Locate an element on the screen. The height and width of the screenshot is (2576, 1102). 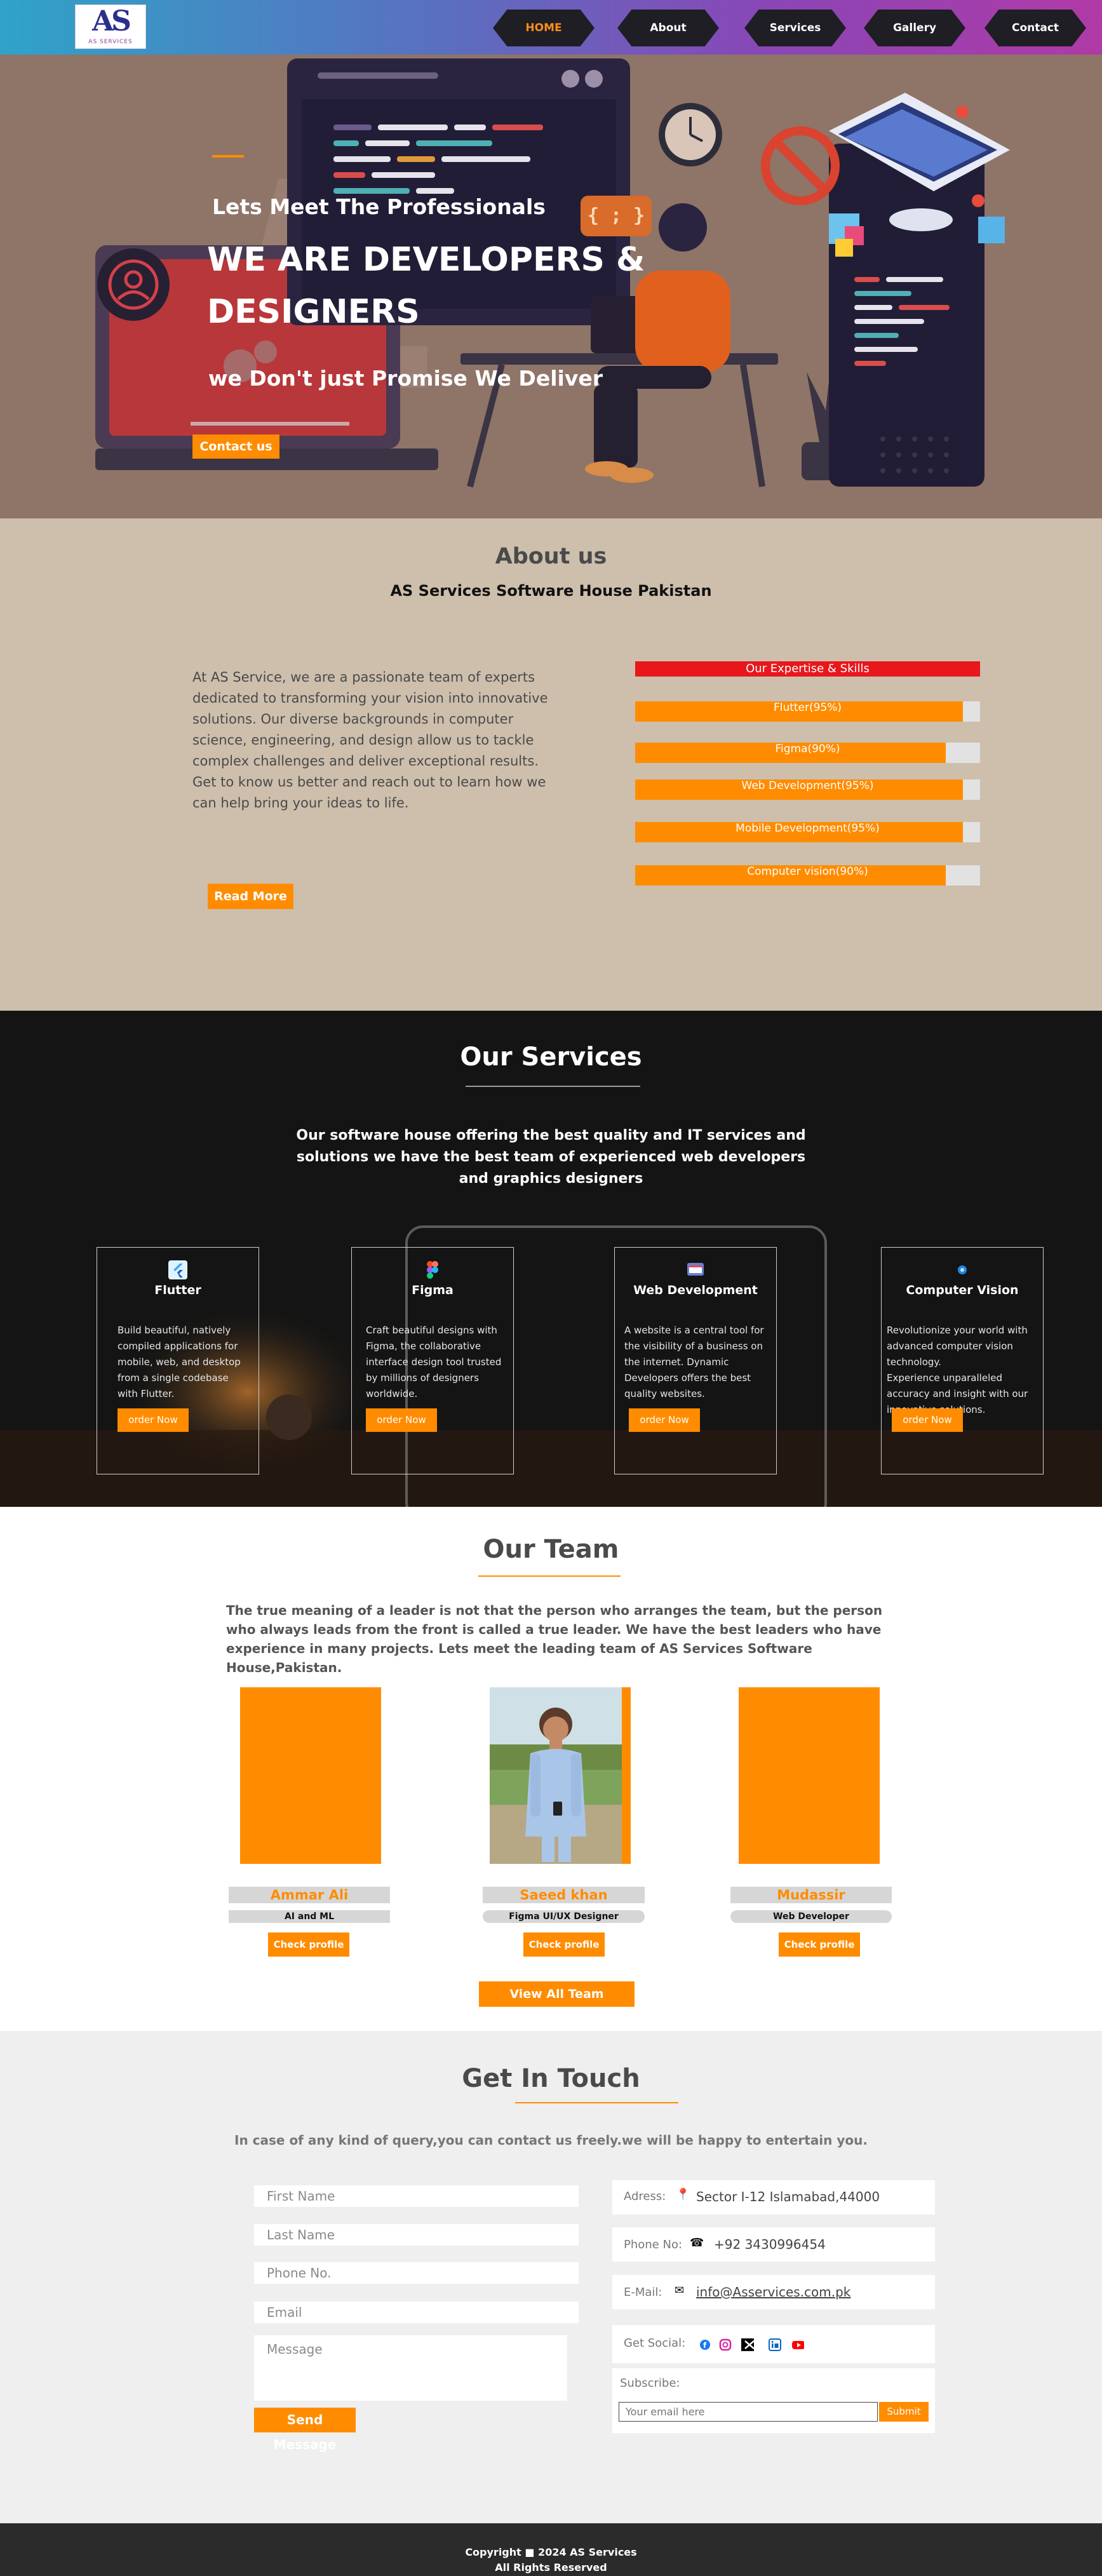
contact-us-button: Contact us is located at coordinates (236, 447).